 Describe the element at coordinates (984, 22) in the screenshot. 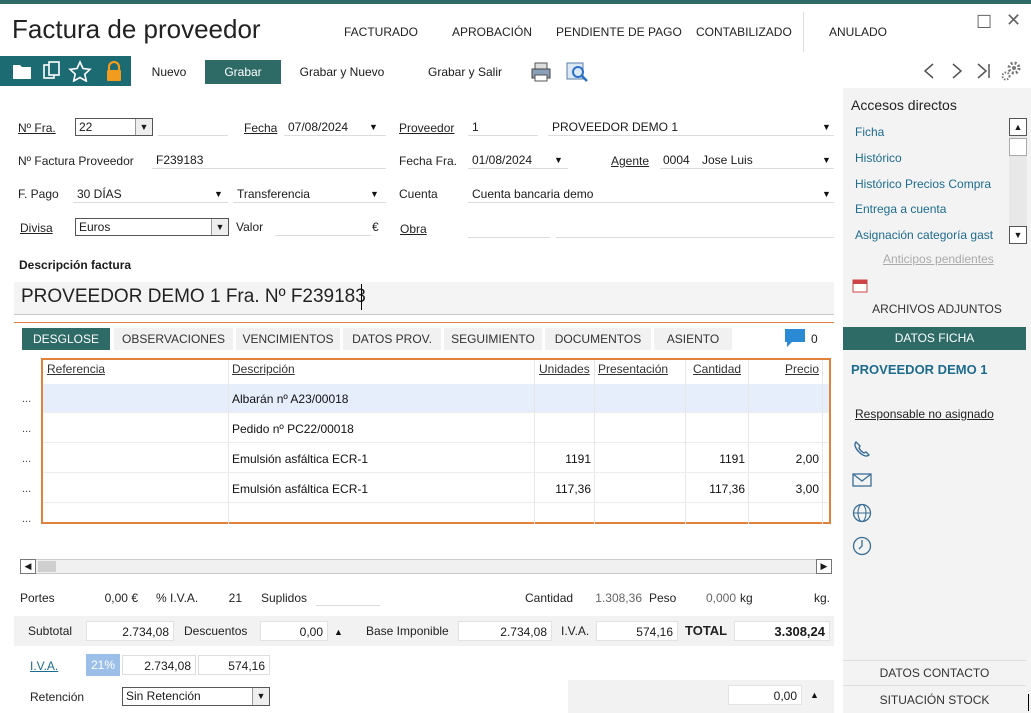

I see `maximize-icon: ☐` at that location.